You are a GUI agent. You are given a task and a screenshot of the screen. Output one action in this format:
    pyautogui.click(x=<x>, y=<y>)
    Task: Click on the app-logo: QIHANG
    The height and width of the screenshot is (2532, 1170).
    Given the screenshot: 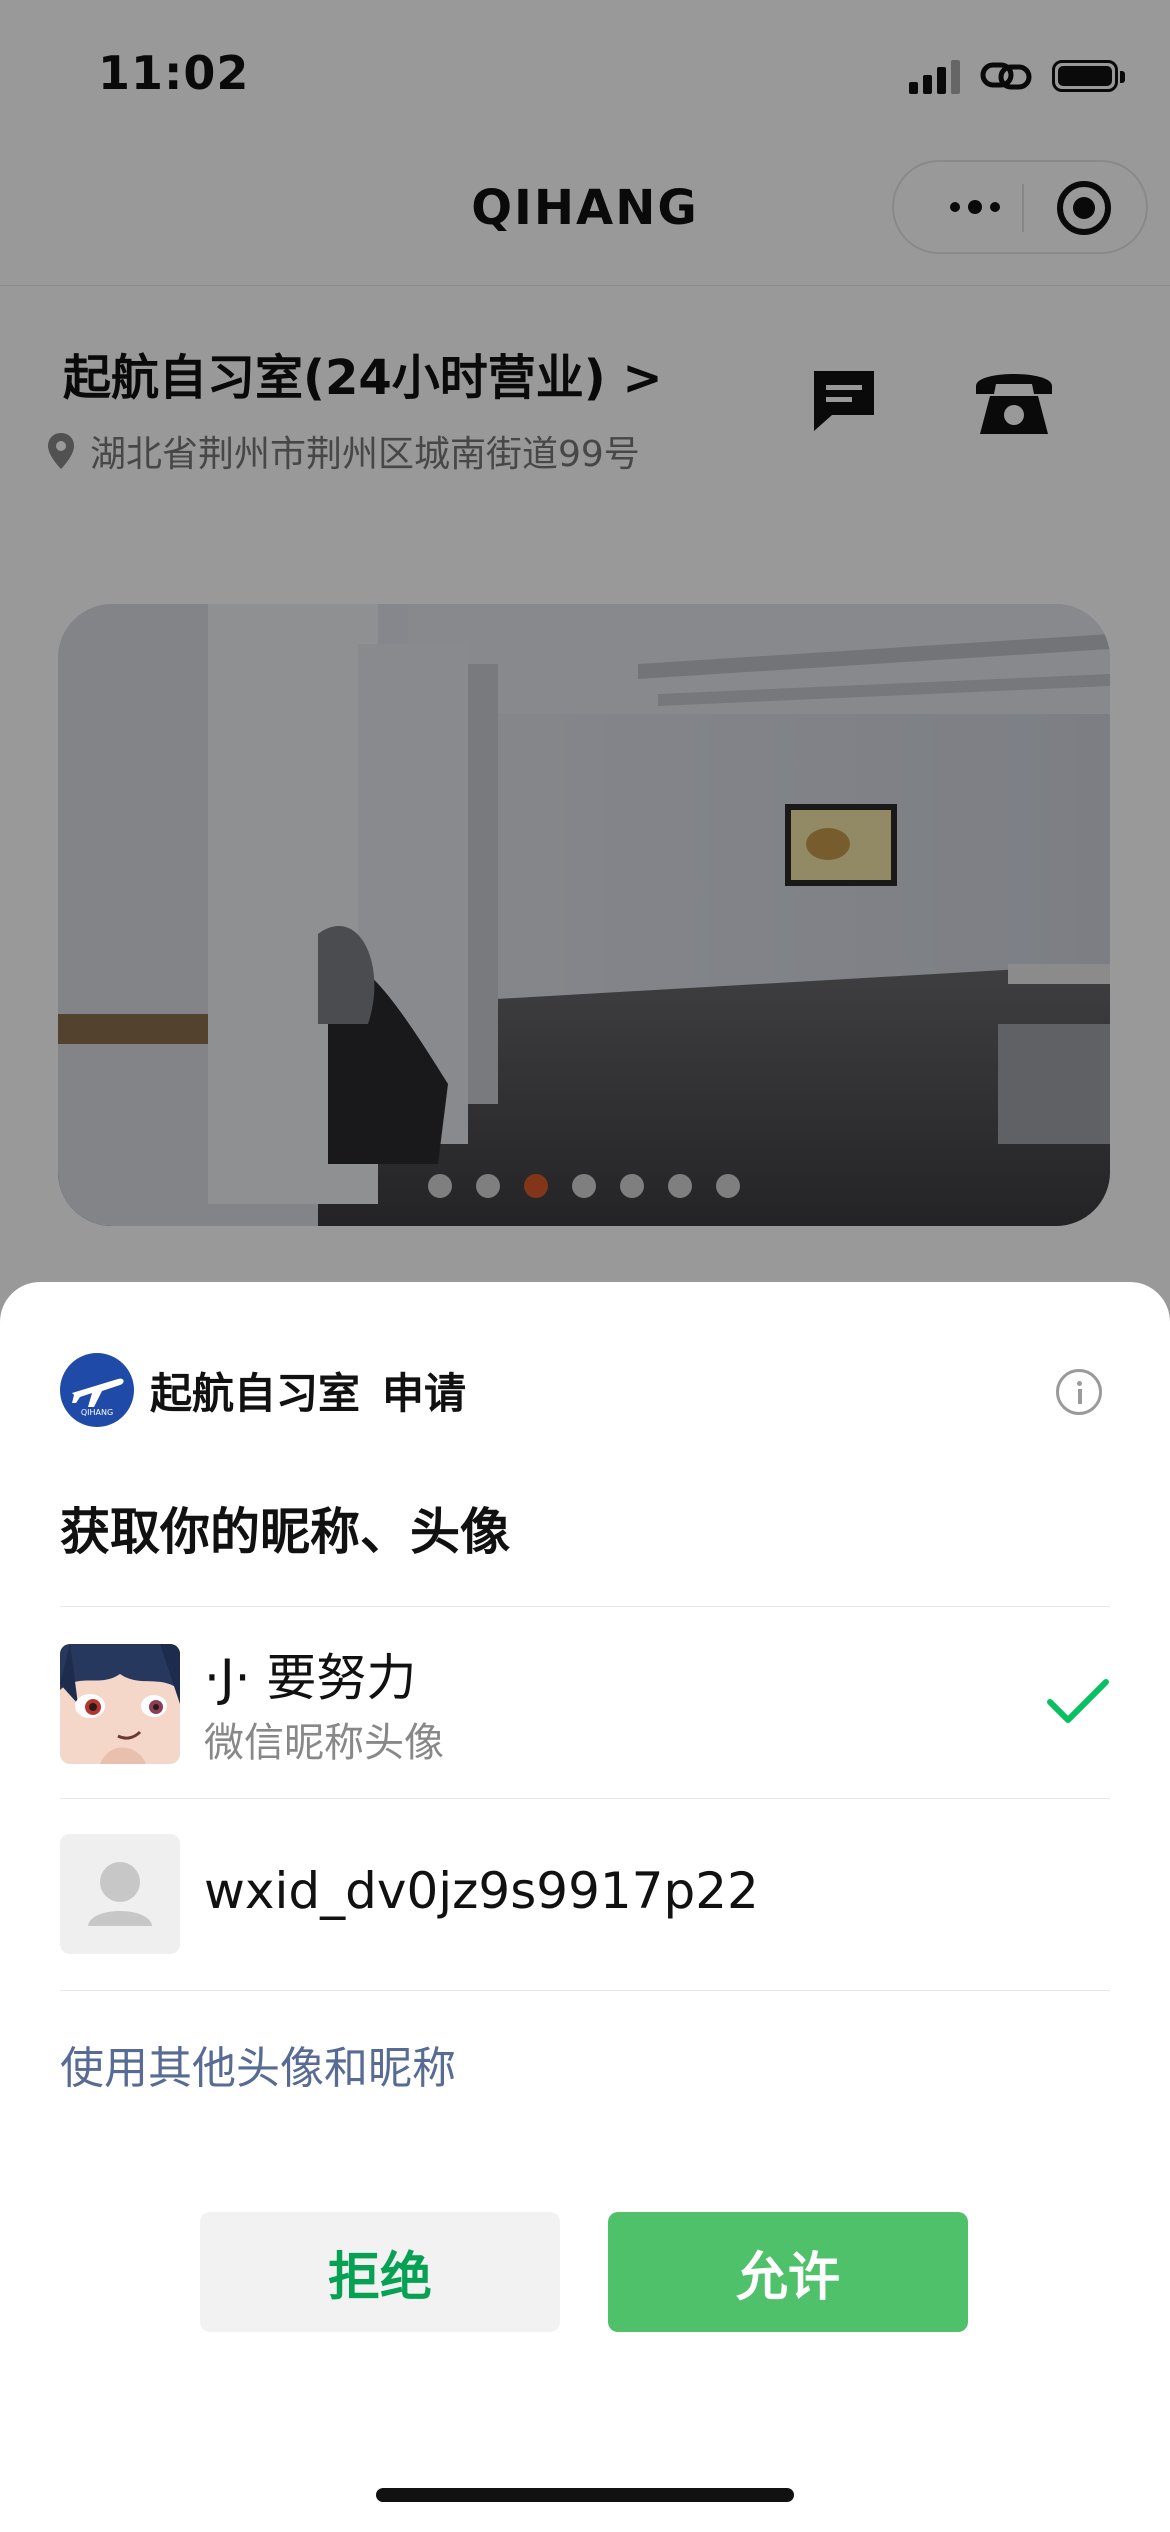 What is the action you would take?
    pyautogui.click(x=97, y=1390)
    